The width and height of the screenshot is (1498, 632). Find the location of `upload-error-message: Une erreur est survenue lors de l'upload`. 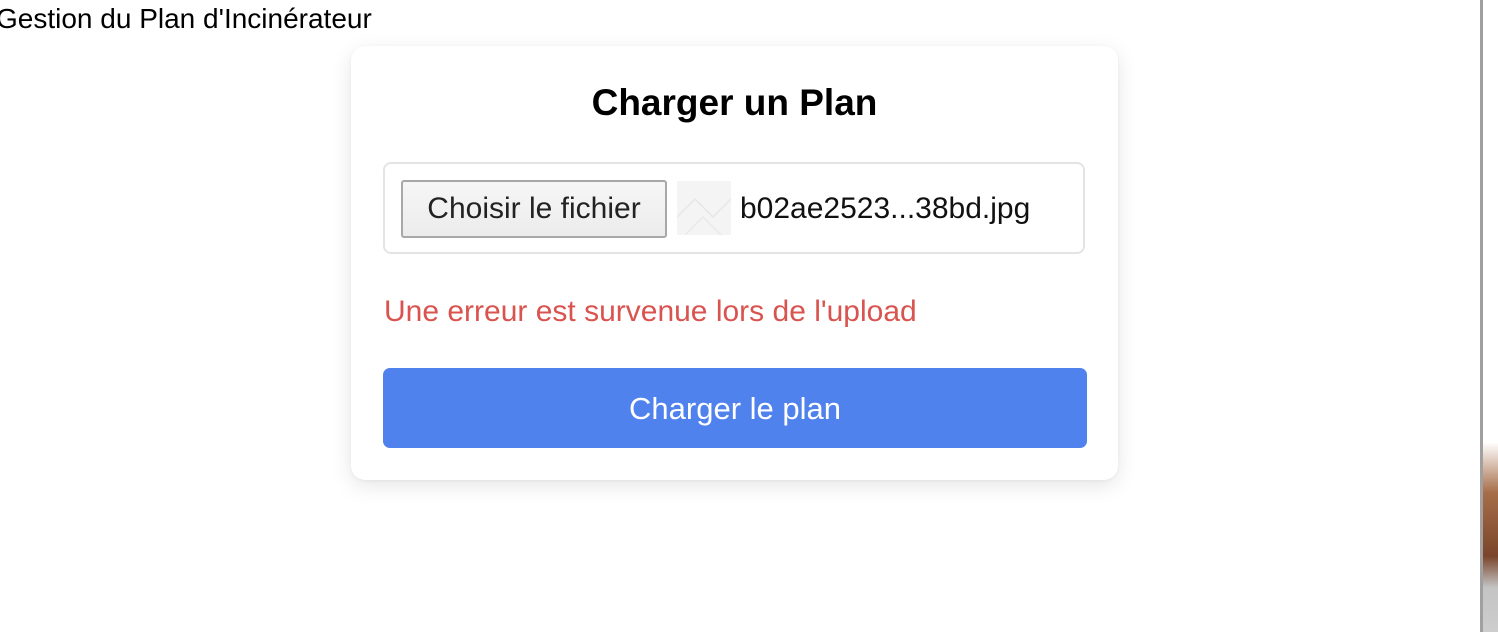

upload-error-message: Une erreur est survenue lors de l'upload is located at coordinates (650, 311).